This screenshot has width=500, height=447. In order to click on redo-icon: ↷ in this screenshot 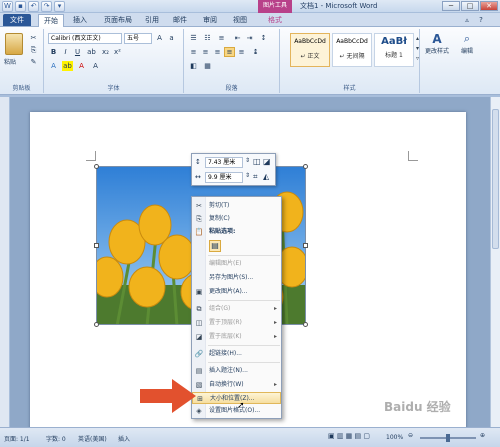, I will do `click(46, 6)`.